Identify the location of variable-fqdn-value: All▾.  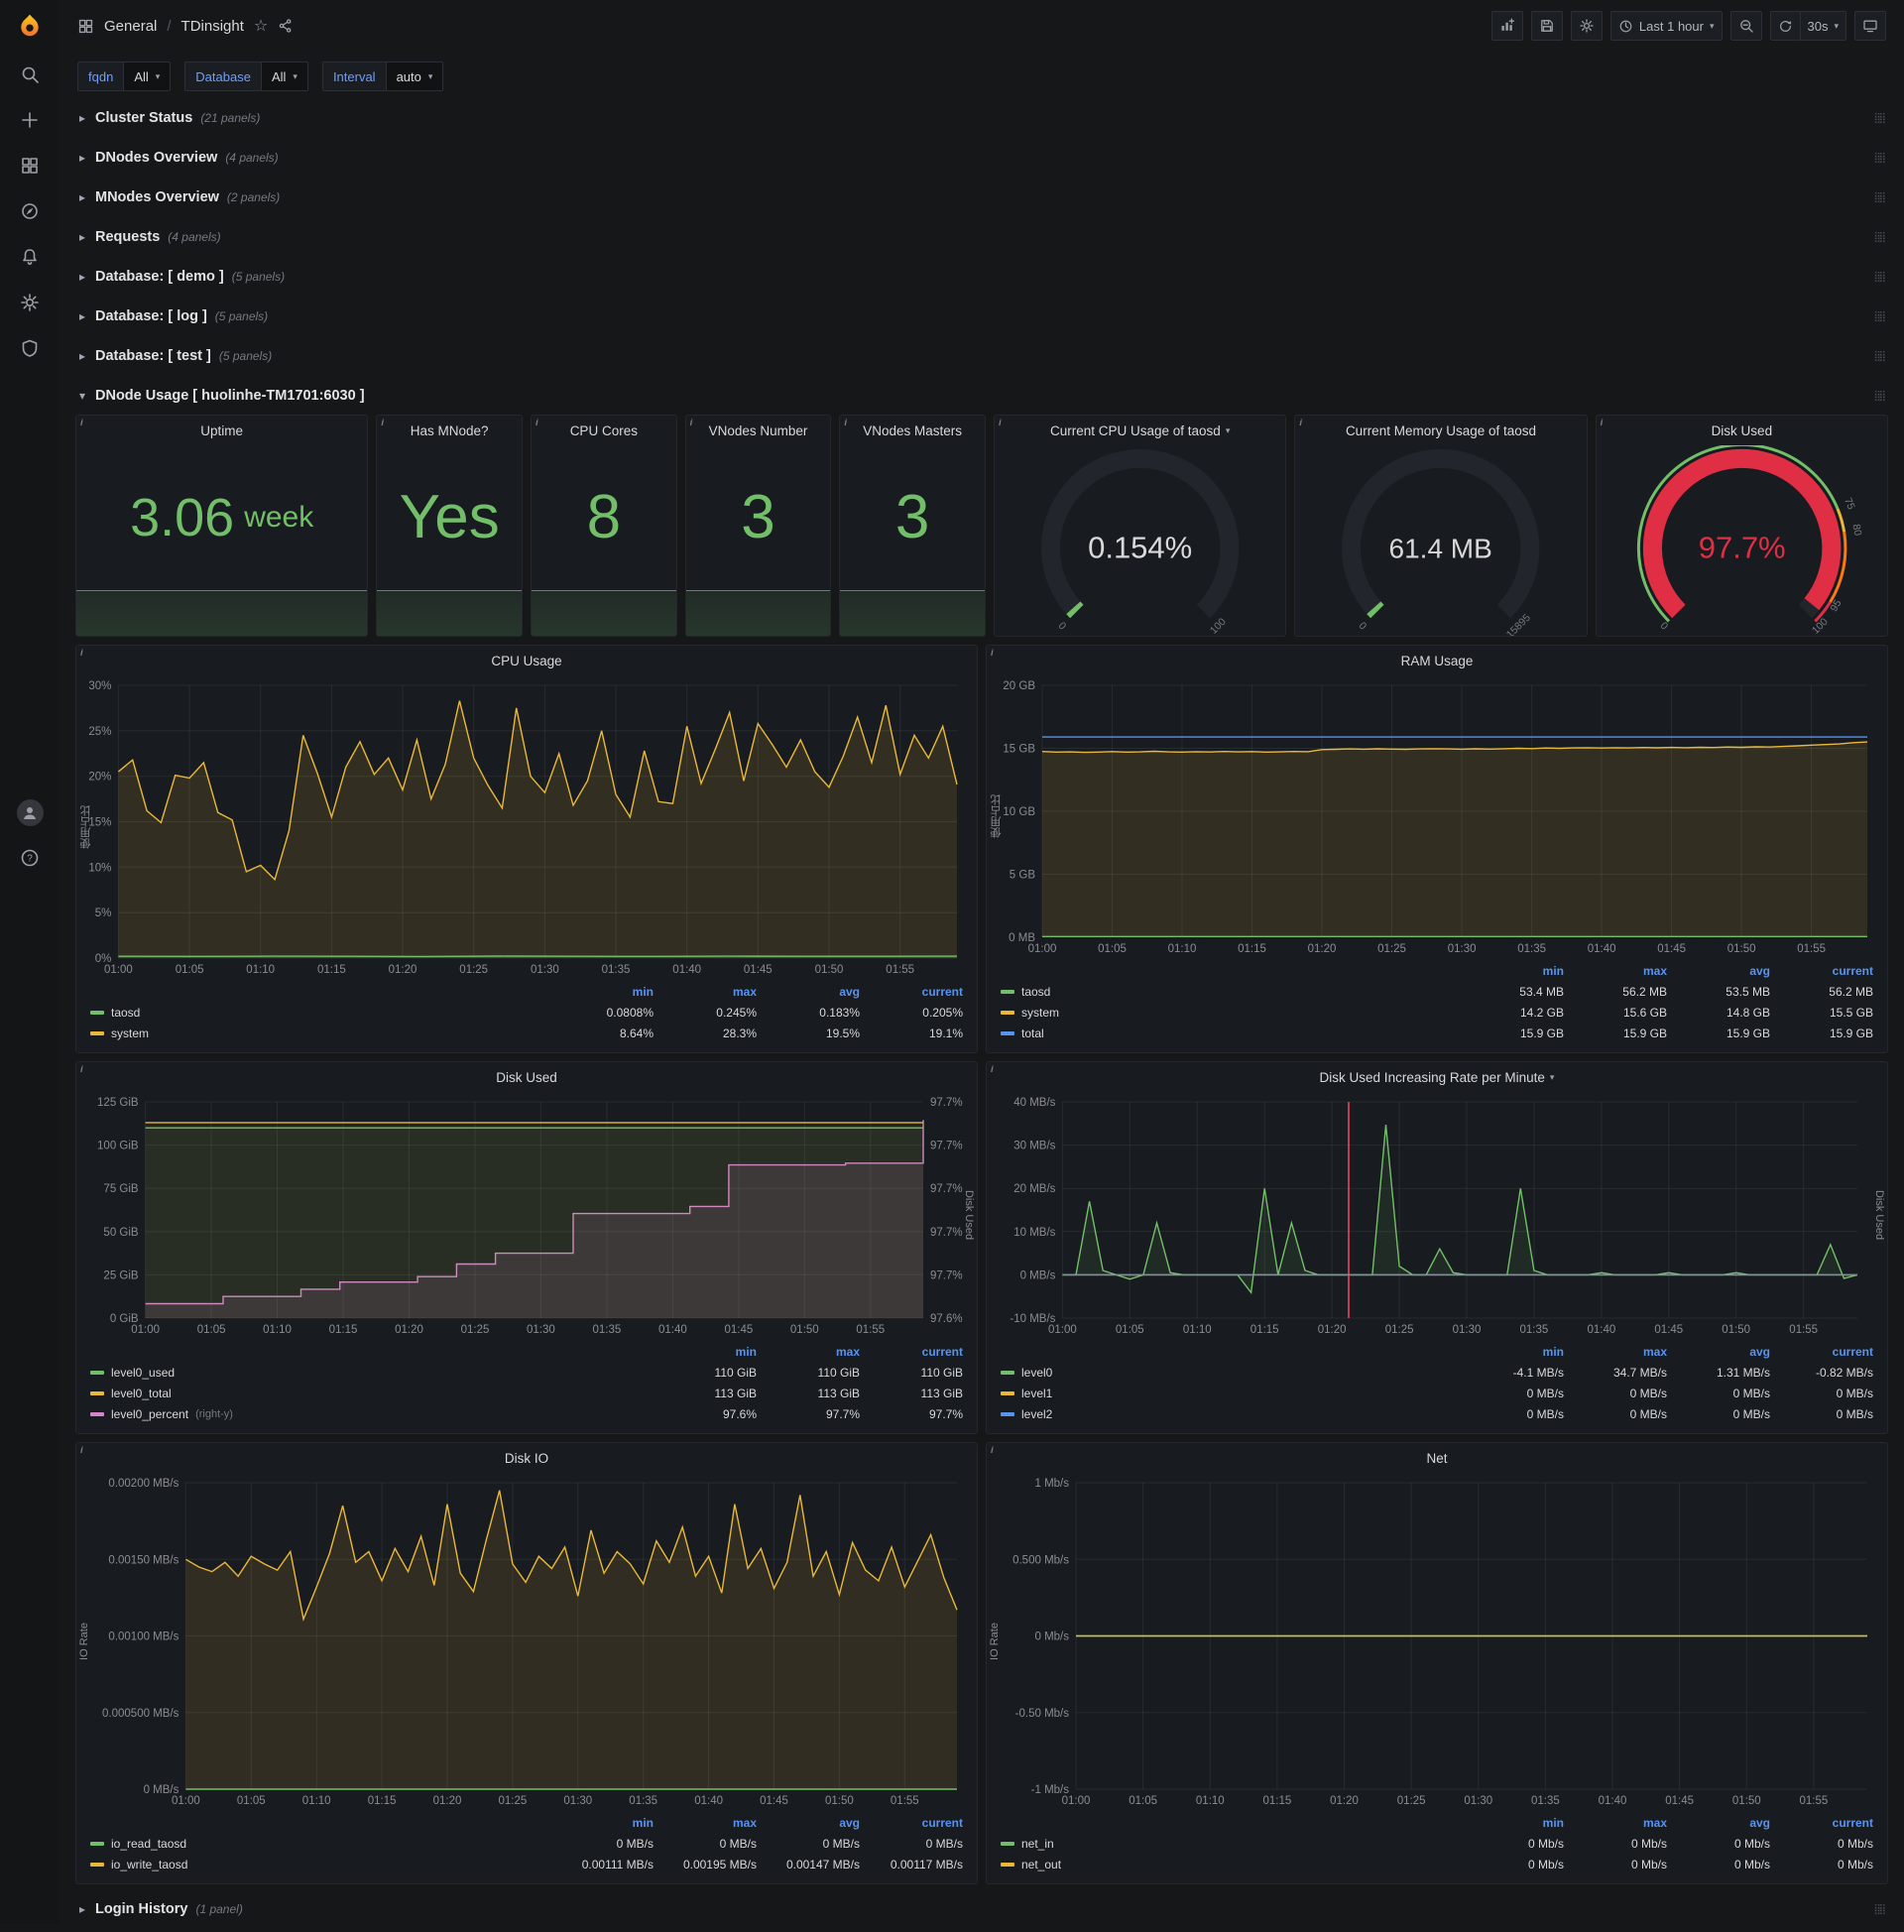
(147, 76).